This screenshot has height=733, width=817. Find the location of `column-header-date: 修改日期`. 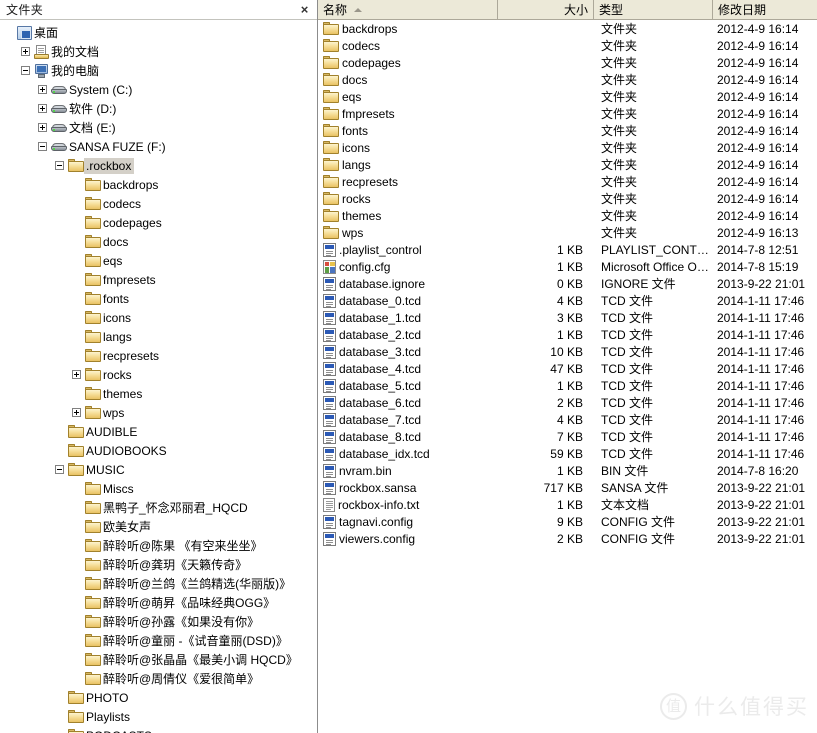

column-header-date: 修改日期 is located at coordinates (765, 9).